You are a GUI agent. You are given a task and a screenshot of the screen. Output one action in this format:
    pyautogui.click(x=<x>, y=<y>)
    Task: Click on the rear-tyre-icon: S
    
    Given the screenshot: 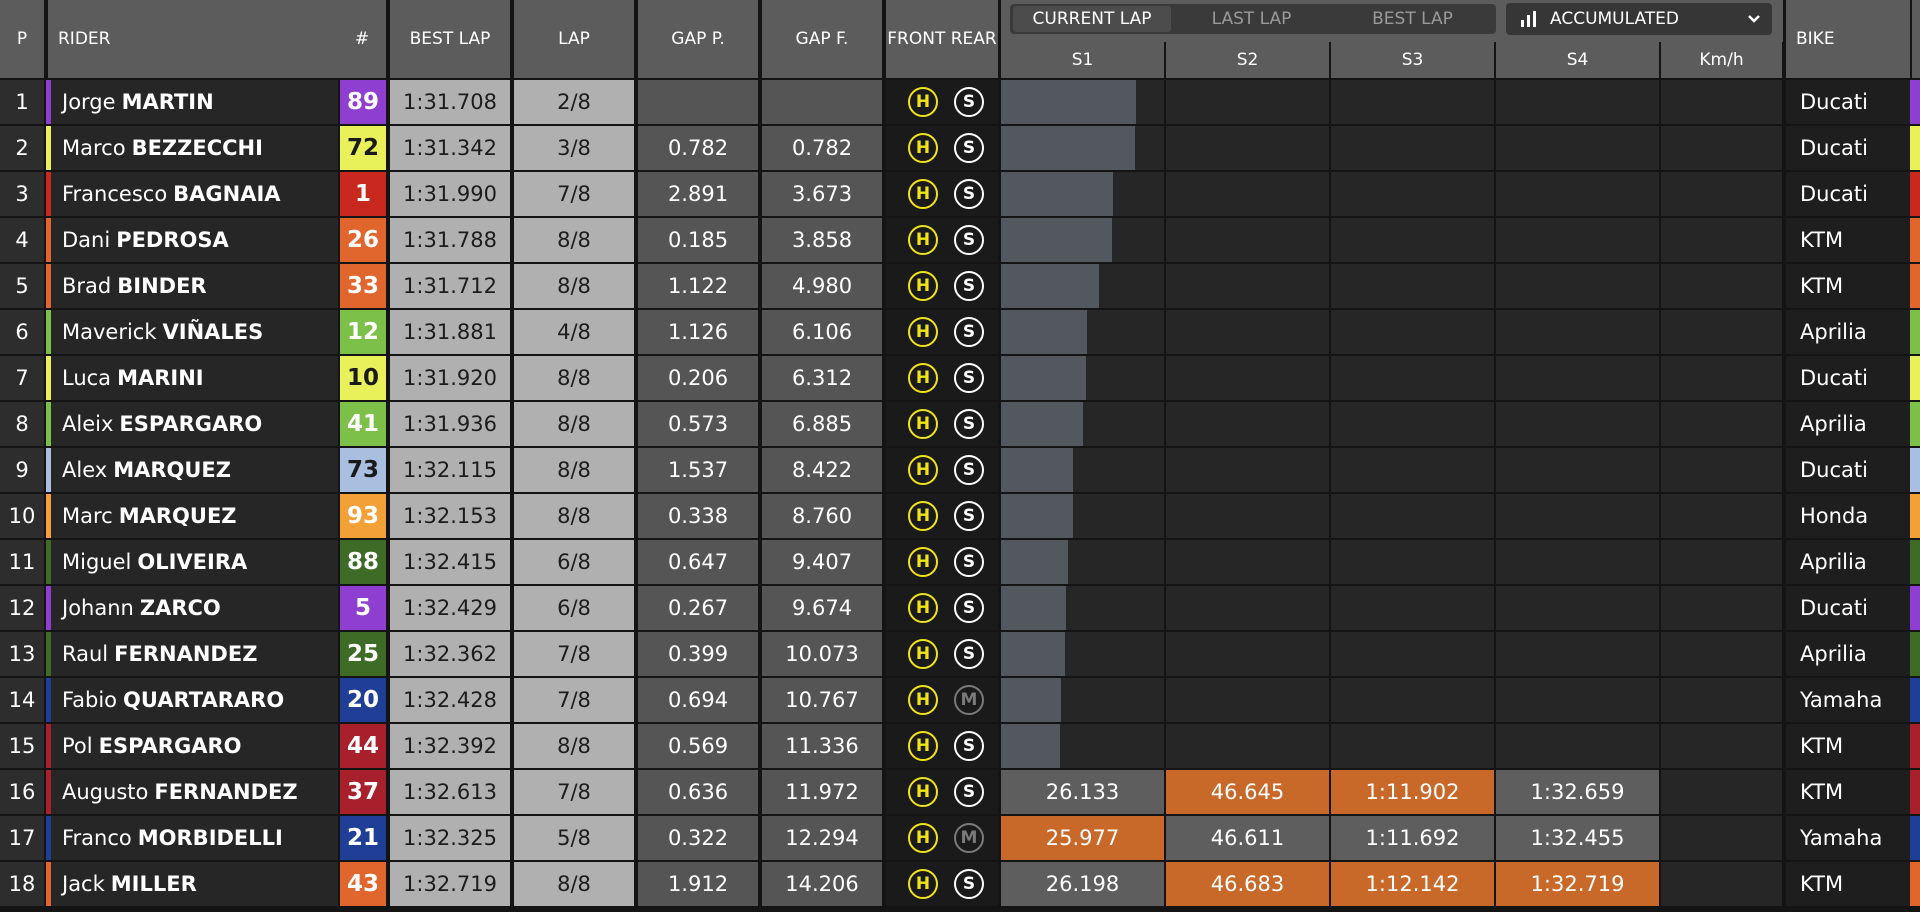 What is the action you would take?
    pyautogui.click(x=969, y=884)
    